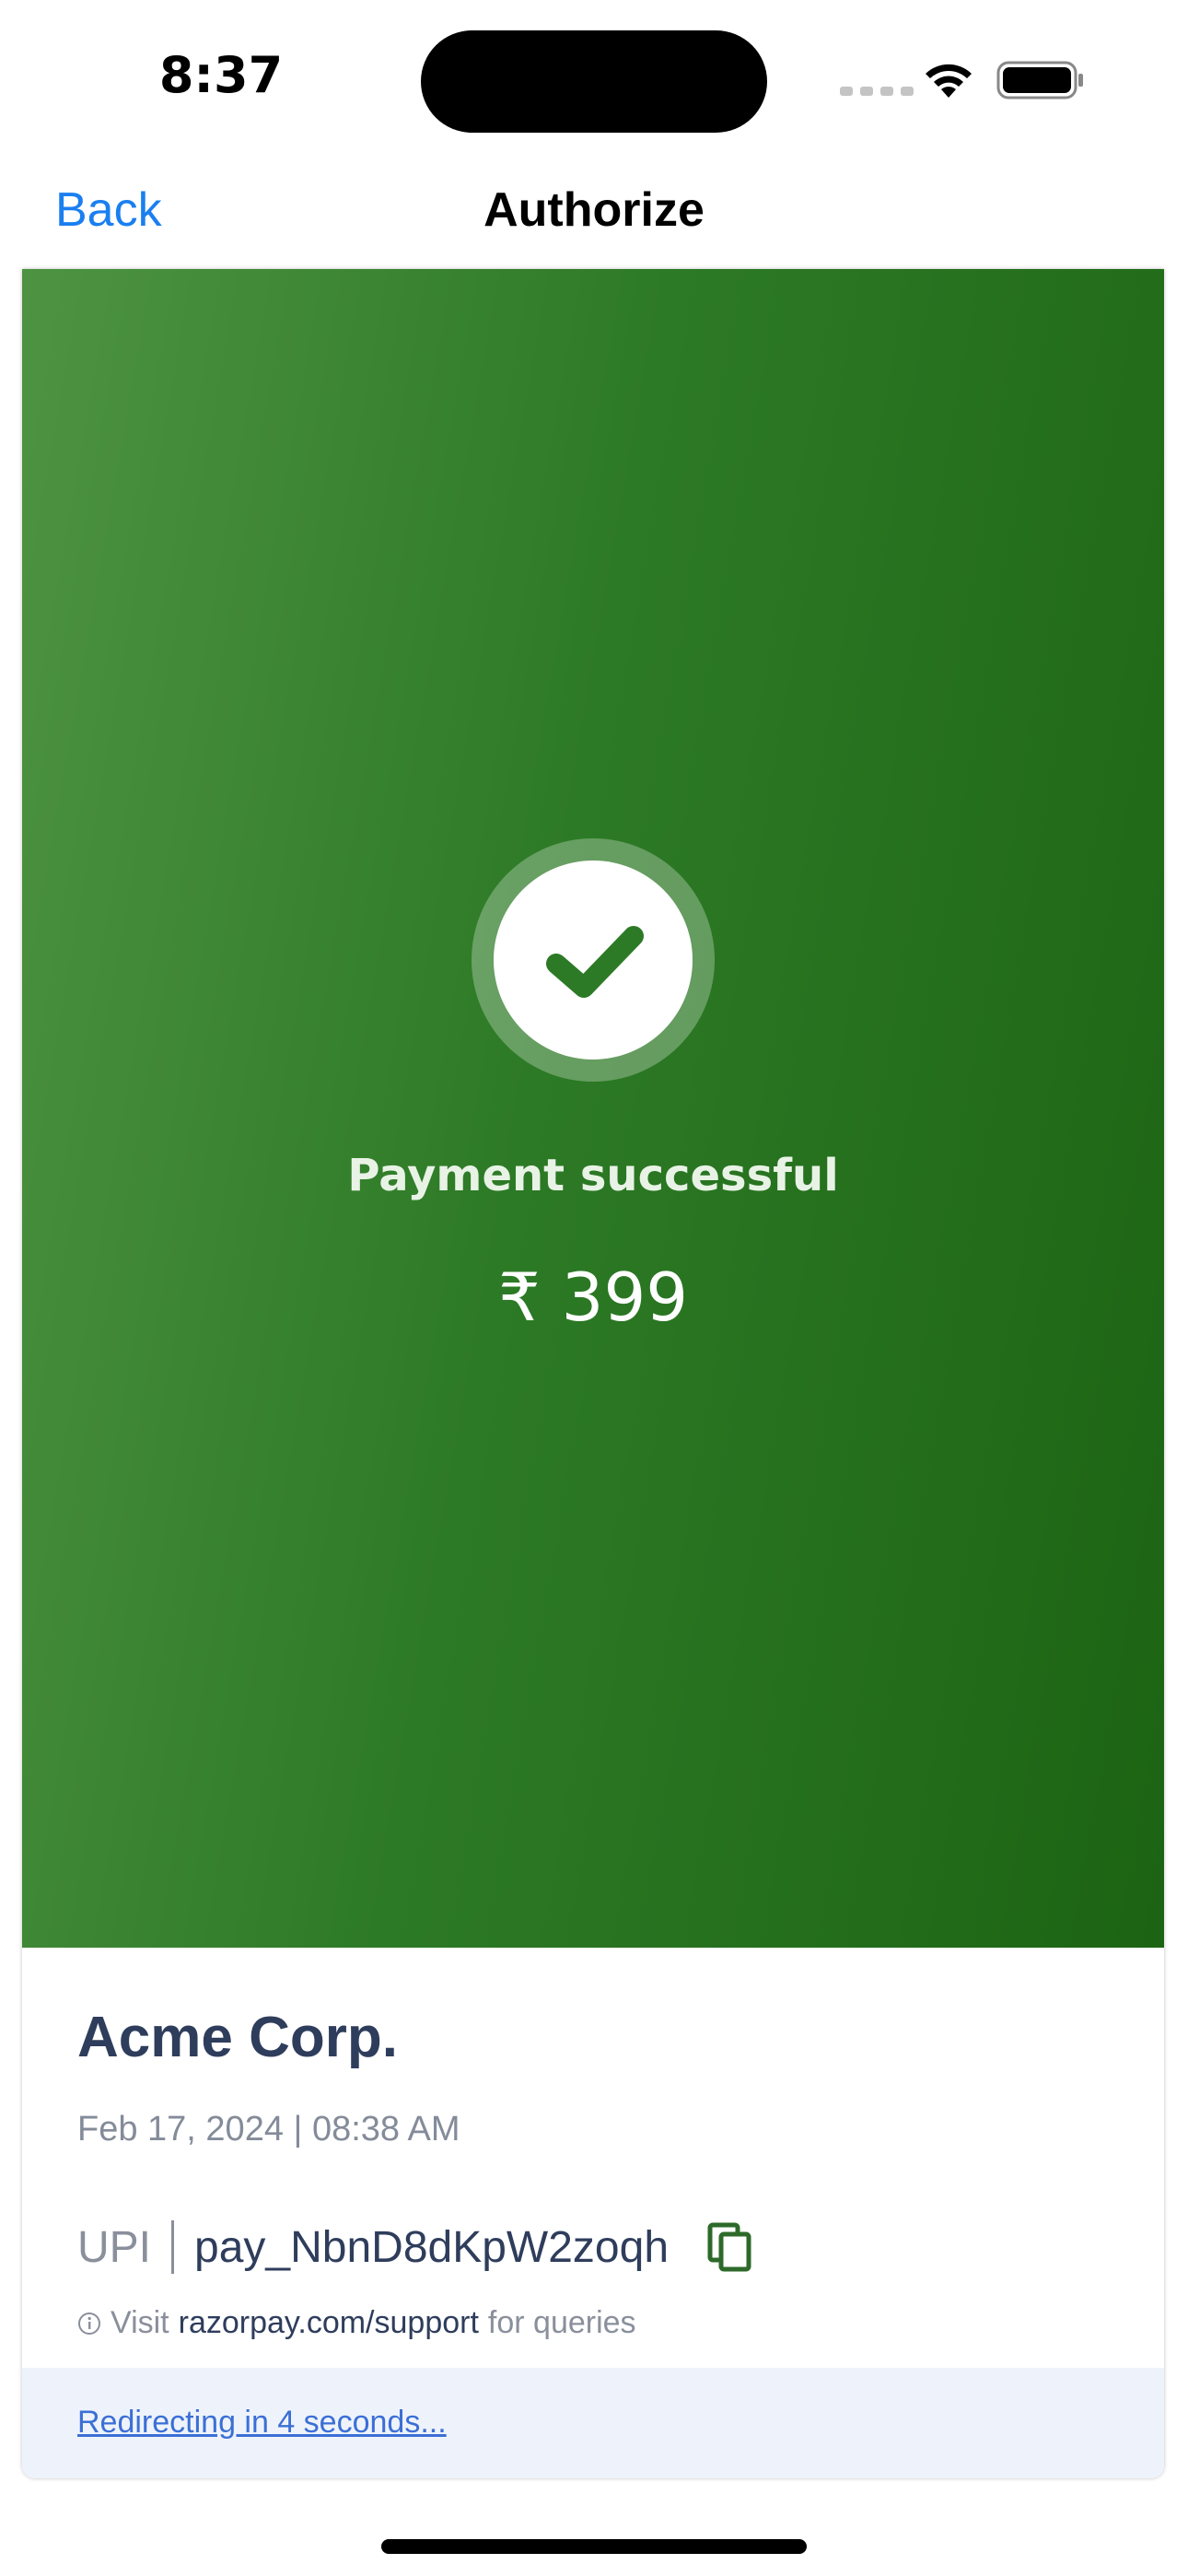 The width and height of the screenshot is (1188, 2576). What do you see at coordinates (877, 91) in the screenshot?
I see `cellular-signal-icon` at bounding box center [877, 91].